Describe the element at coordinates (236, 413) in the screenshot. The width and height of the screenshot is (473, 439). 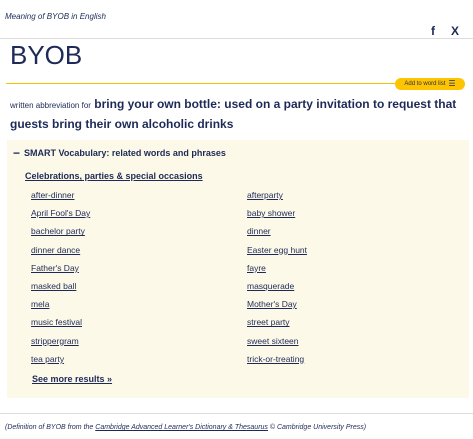
I see `footer-divider` at that location.